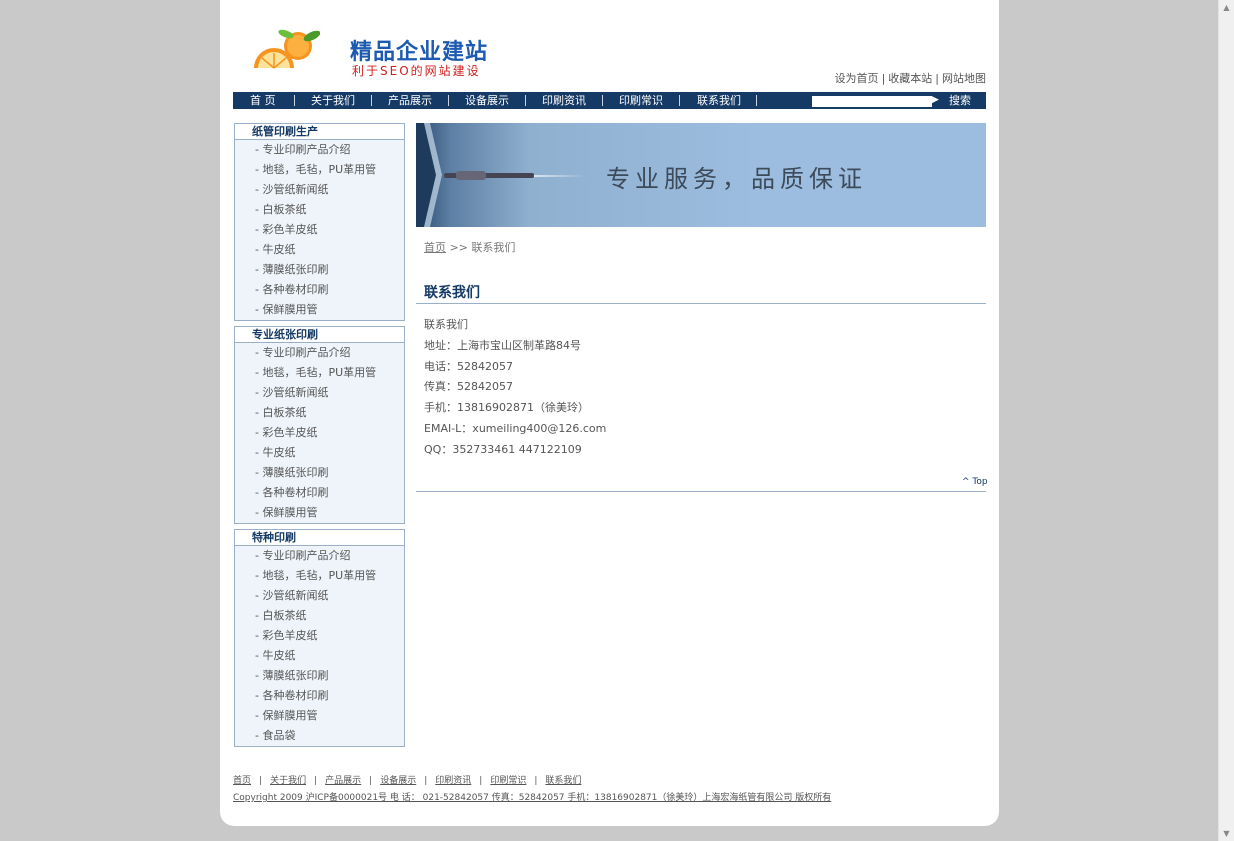  Describe the element at coordinates (960, 100) in the screenshot. I see `search-button: 搜索` at that location.